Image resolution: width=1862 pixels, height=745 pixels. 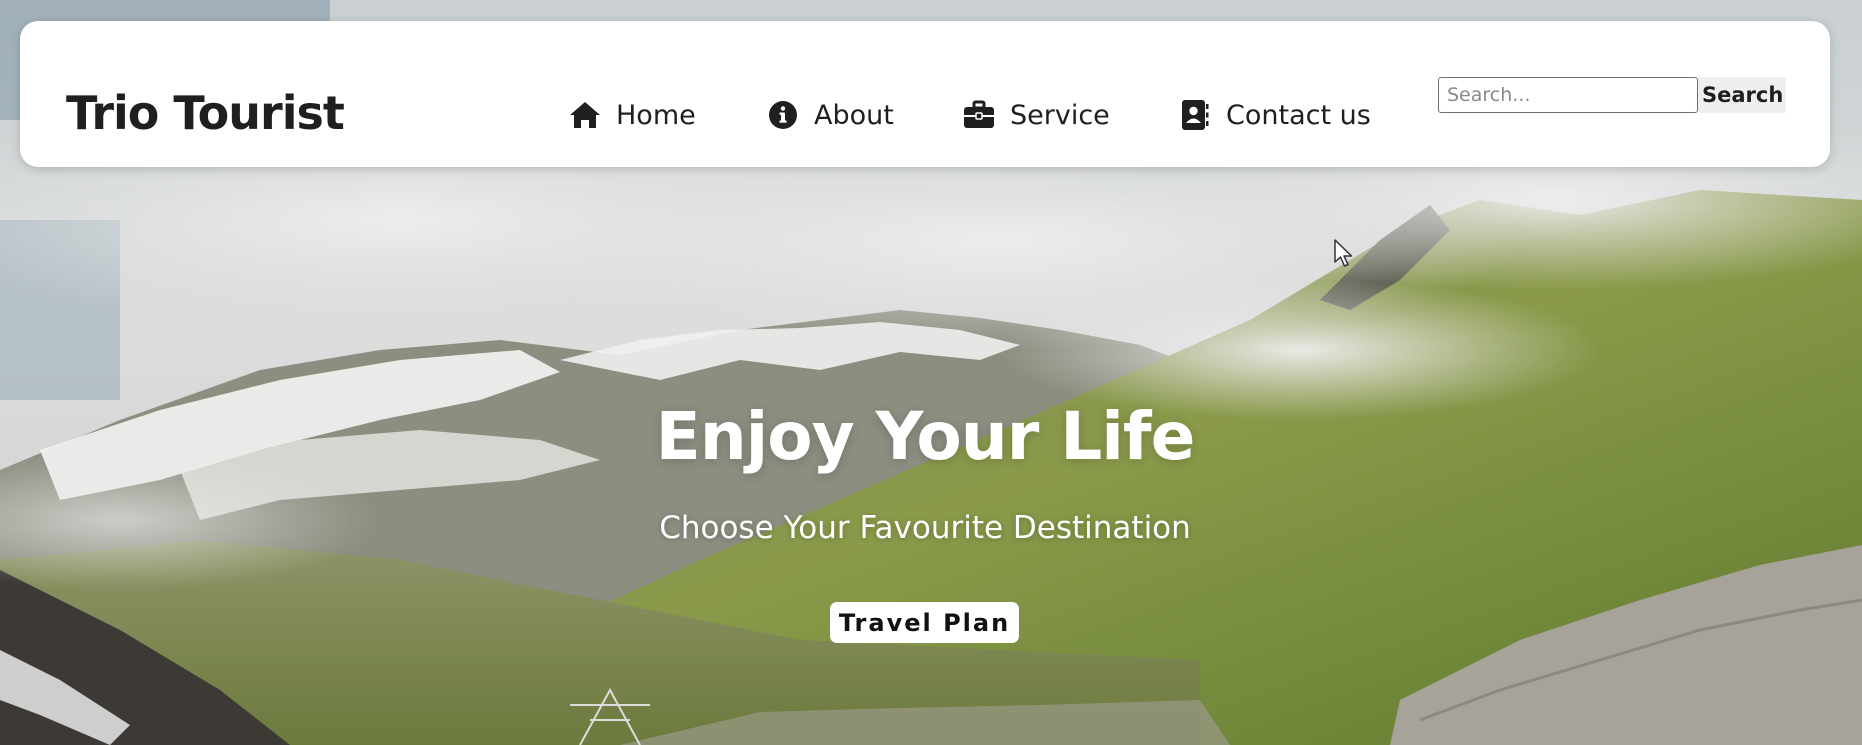 I want to click on hero-title: Enjoy Your Life, so click(x=925, y=436).